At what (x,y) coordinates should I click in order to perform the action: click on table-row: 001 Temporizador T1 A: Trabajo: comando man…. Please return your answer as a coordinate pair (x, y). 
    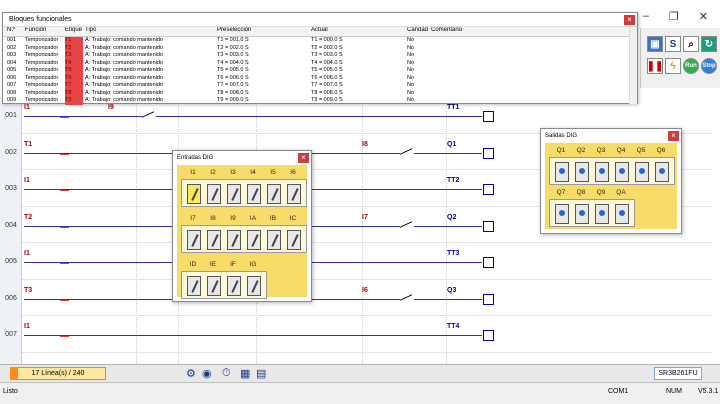
    Looking at the image, I should click on (317, 41).